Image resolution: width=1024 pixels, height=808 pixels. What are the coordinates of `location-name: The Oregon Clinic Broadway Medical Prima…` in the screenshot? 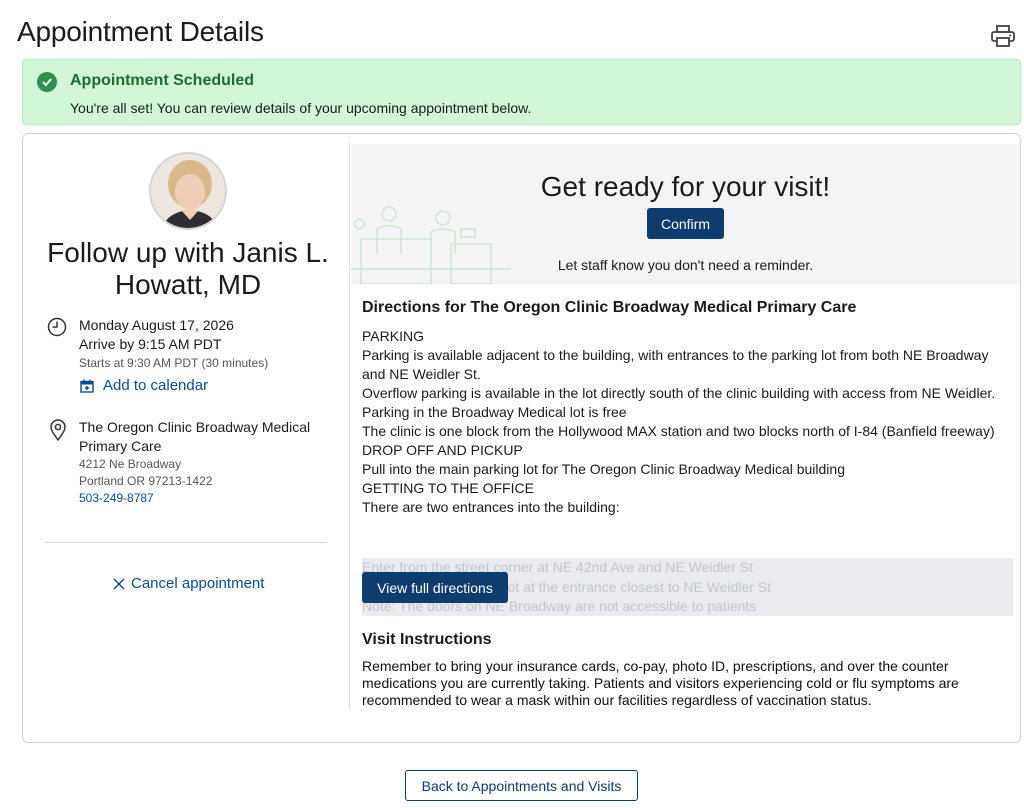 It's located at (195, 436).